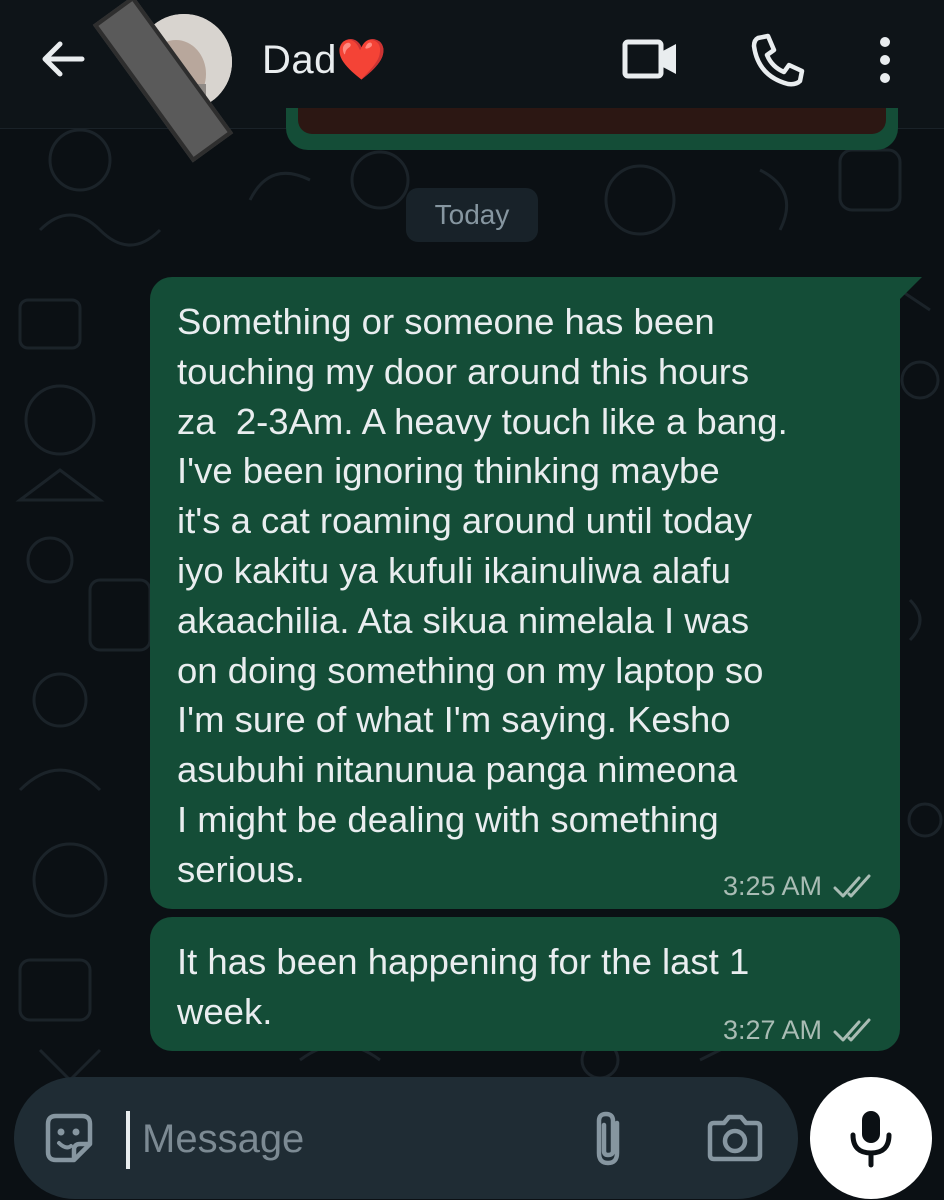 The height and width of the screenshot is (1200, 944). Describe the element at coordinates (470, 670) in the screenshot. I see `message-line: on doing something on my laptop so` at that location.